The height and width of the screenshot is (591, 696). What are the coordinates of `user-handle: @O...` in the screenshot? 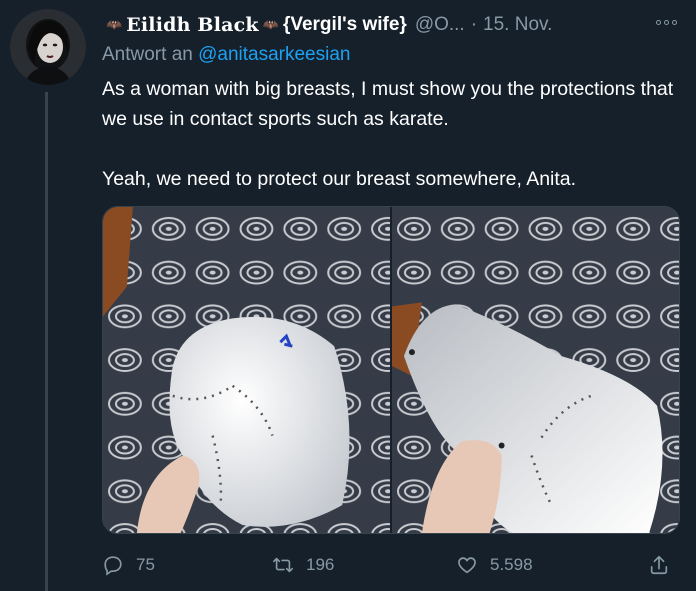 It's located at (440, 25).